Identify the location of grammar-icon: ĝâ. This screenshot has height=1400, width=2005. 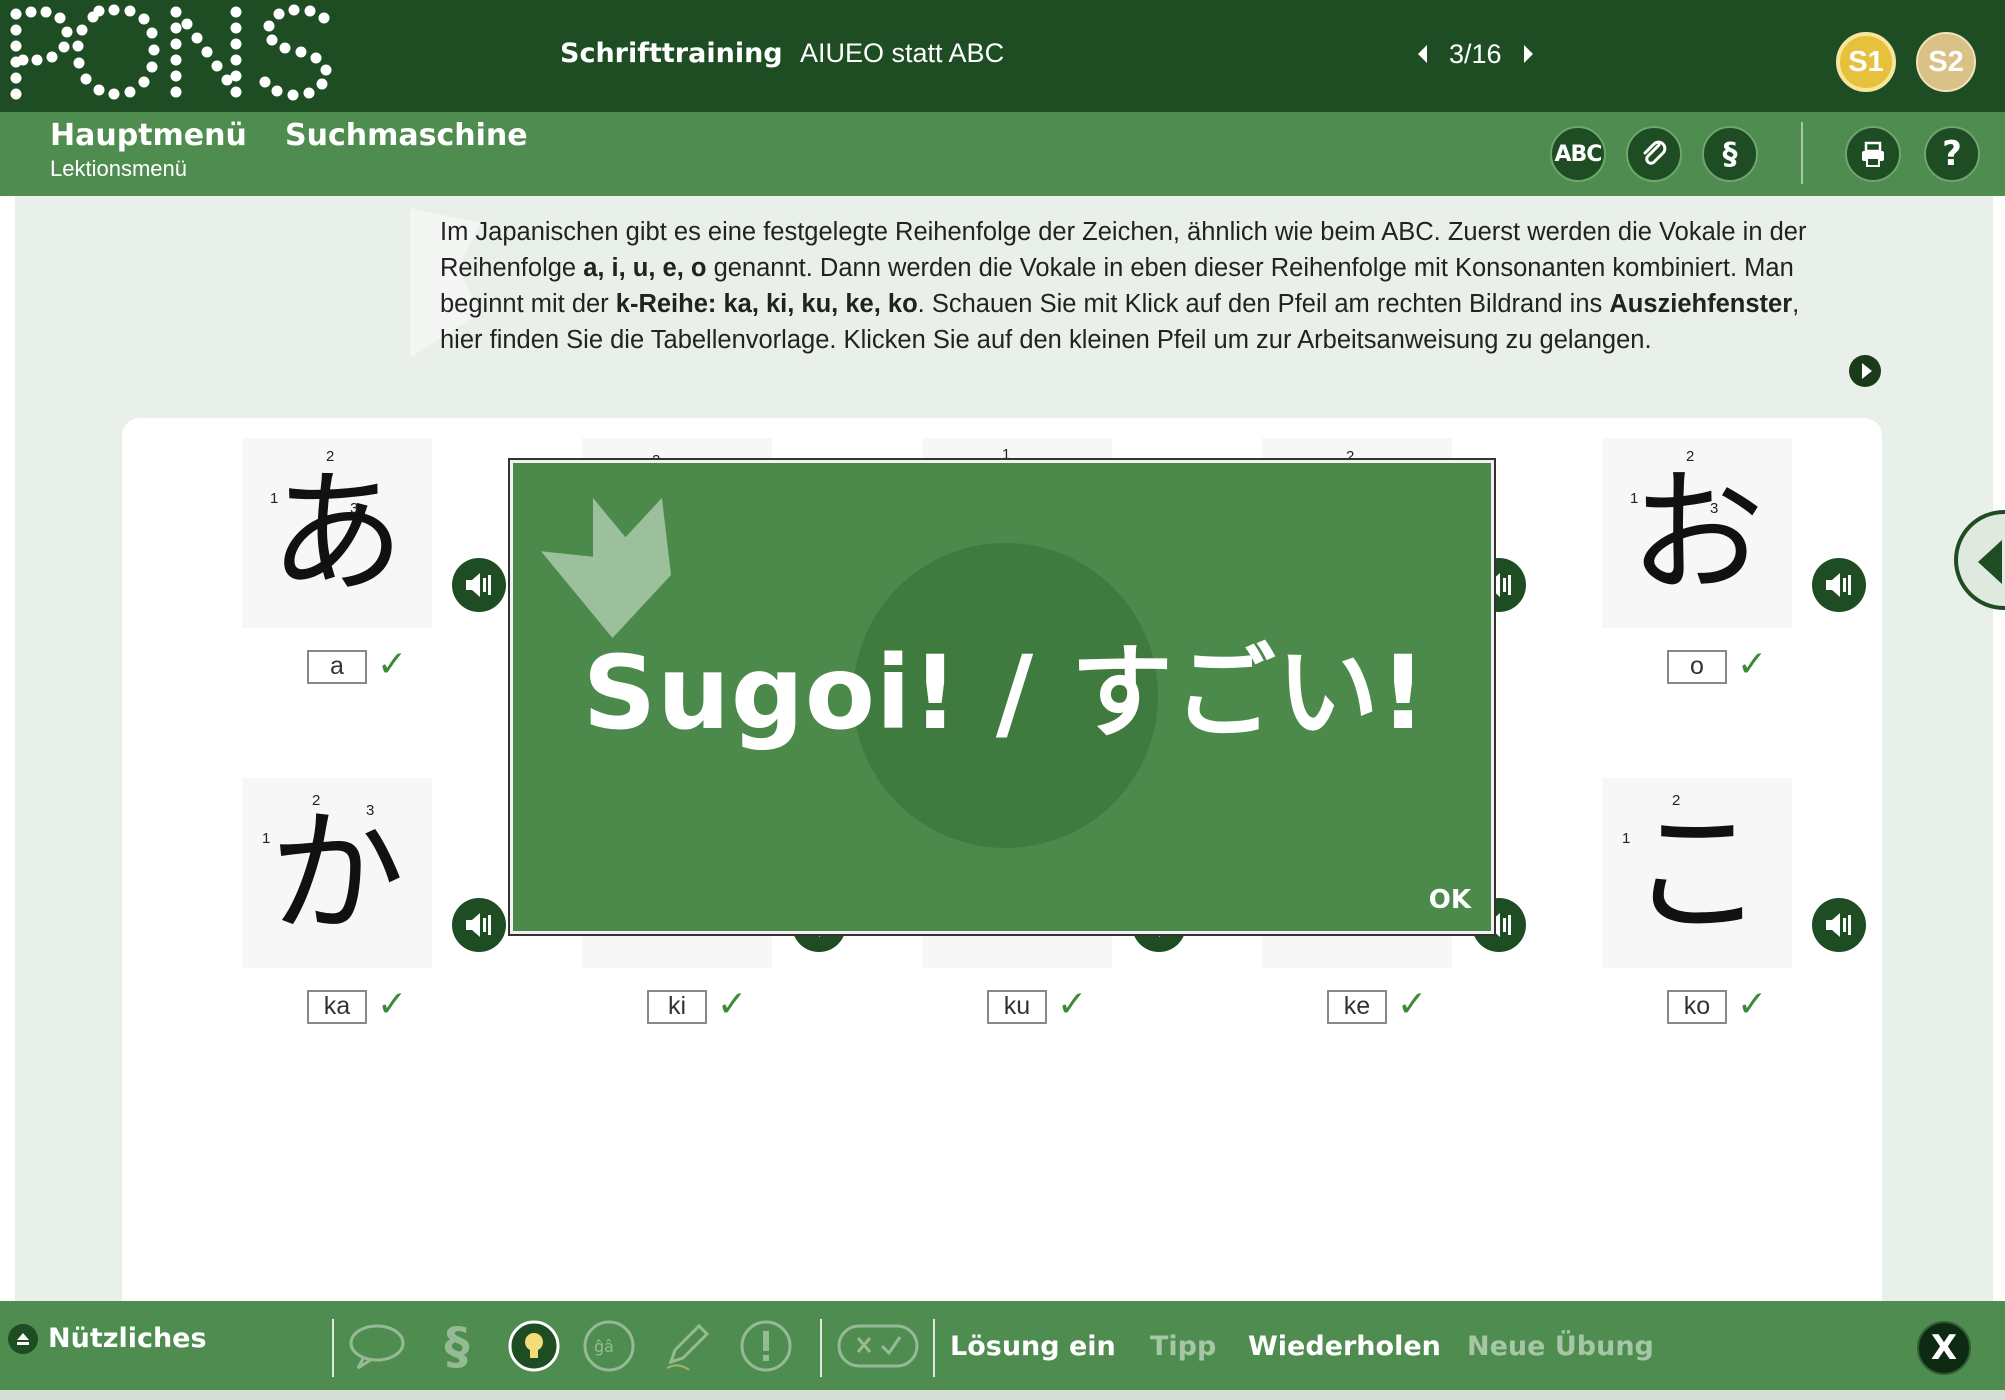
(609, 1346).